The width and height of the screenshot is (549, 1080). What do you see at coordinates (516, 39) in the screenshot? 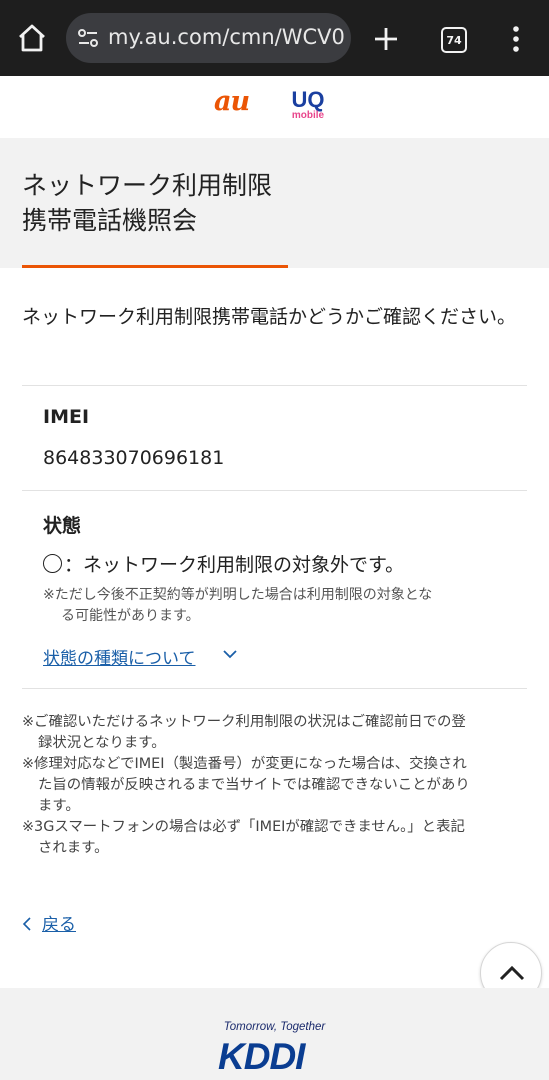
I see `more-menu-icon` at bounding box center [516, 39].